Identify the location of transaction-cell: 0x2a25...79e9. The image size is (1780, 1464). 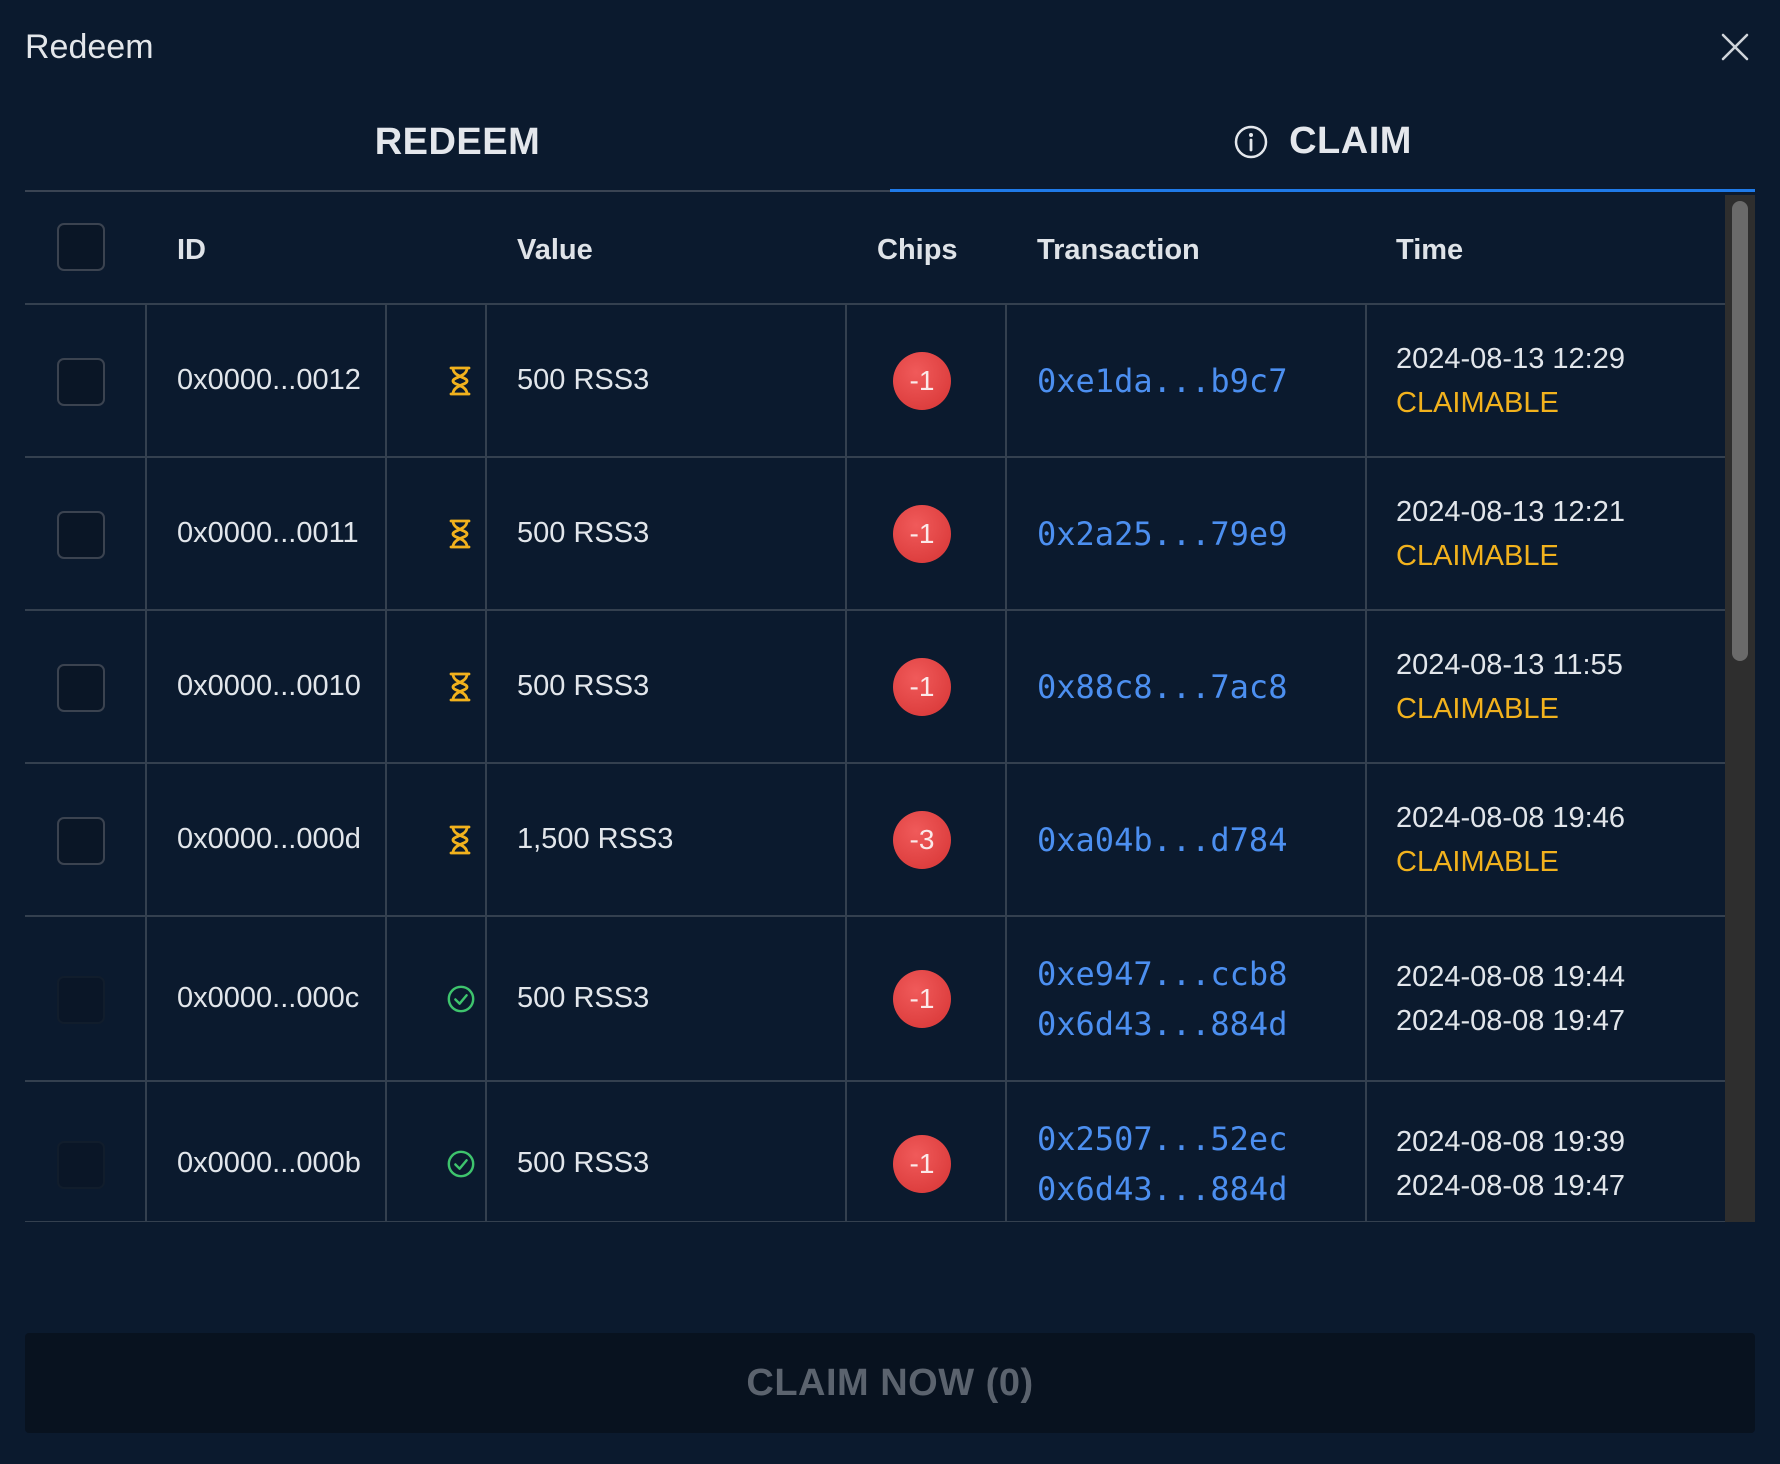
(1162, 533).